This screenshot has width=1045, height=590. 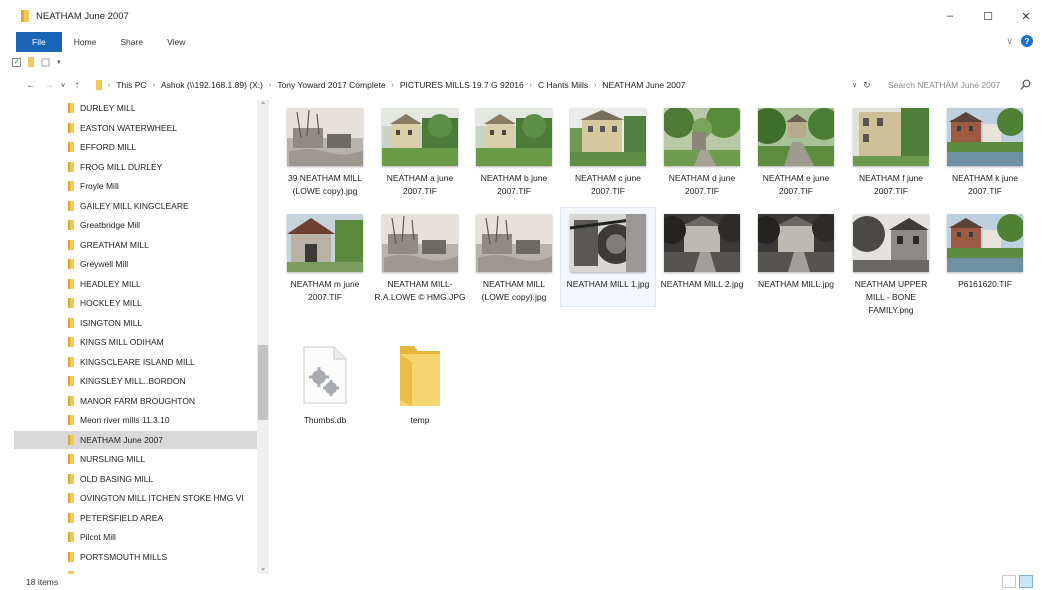 What do you see at coordinates (263, 382) in the screenshot?
I see `scroll-thumb` at bounding box center [263, 382].